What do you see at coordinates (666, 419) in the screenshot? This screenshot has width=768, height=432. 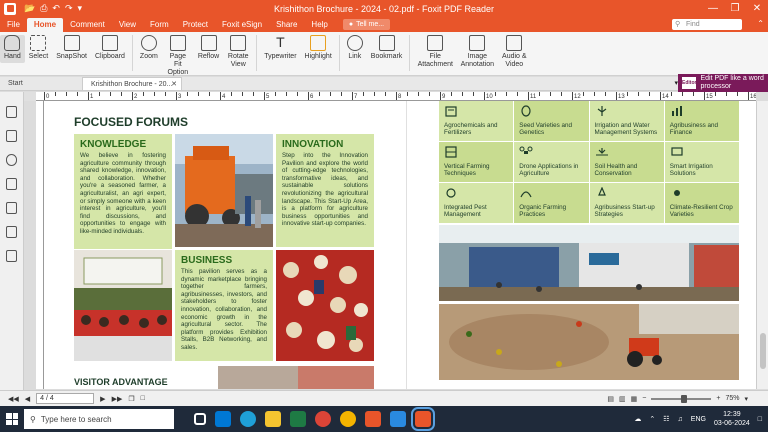 I see `network-icon: ☷` at bounding box center [666, 419].